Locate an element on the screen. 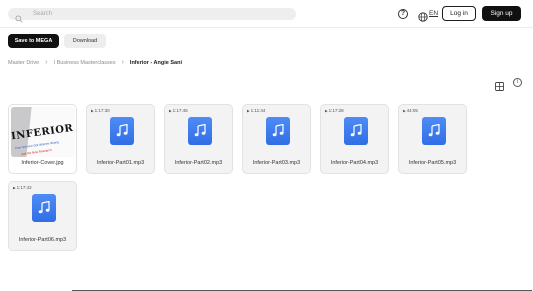  info-icon: i is located at coordinates (517, 82).